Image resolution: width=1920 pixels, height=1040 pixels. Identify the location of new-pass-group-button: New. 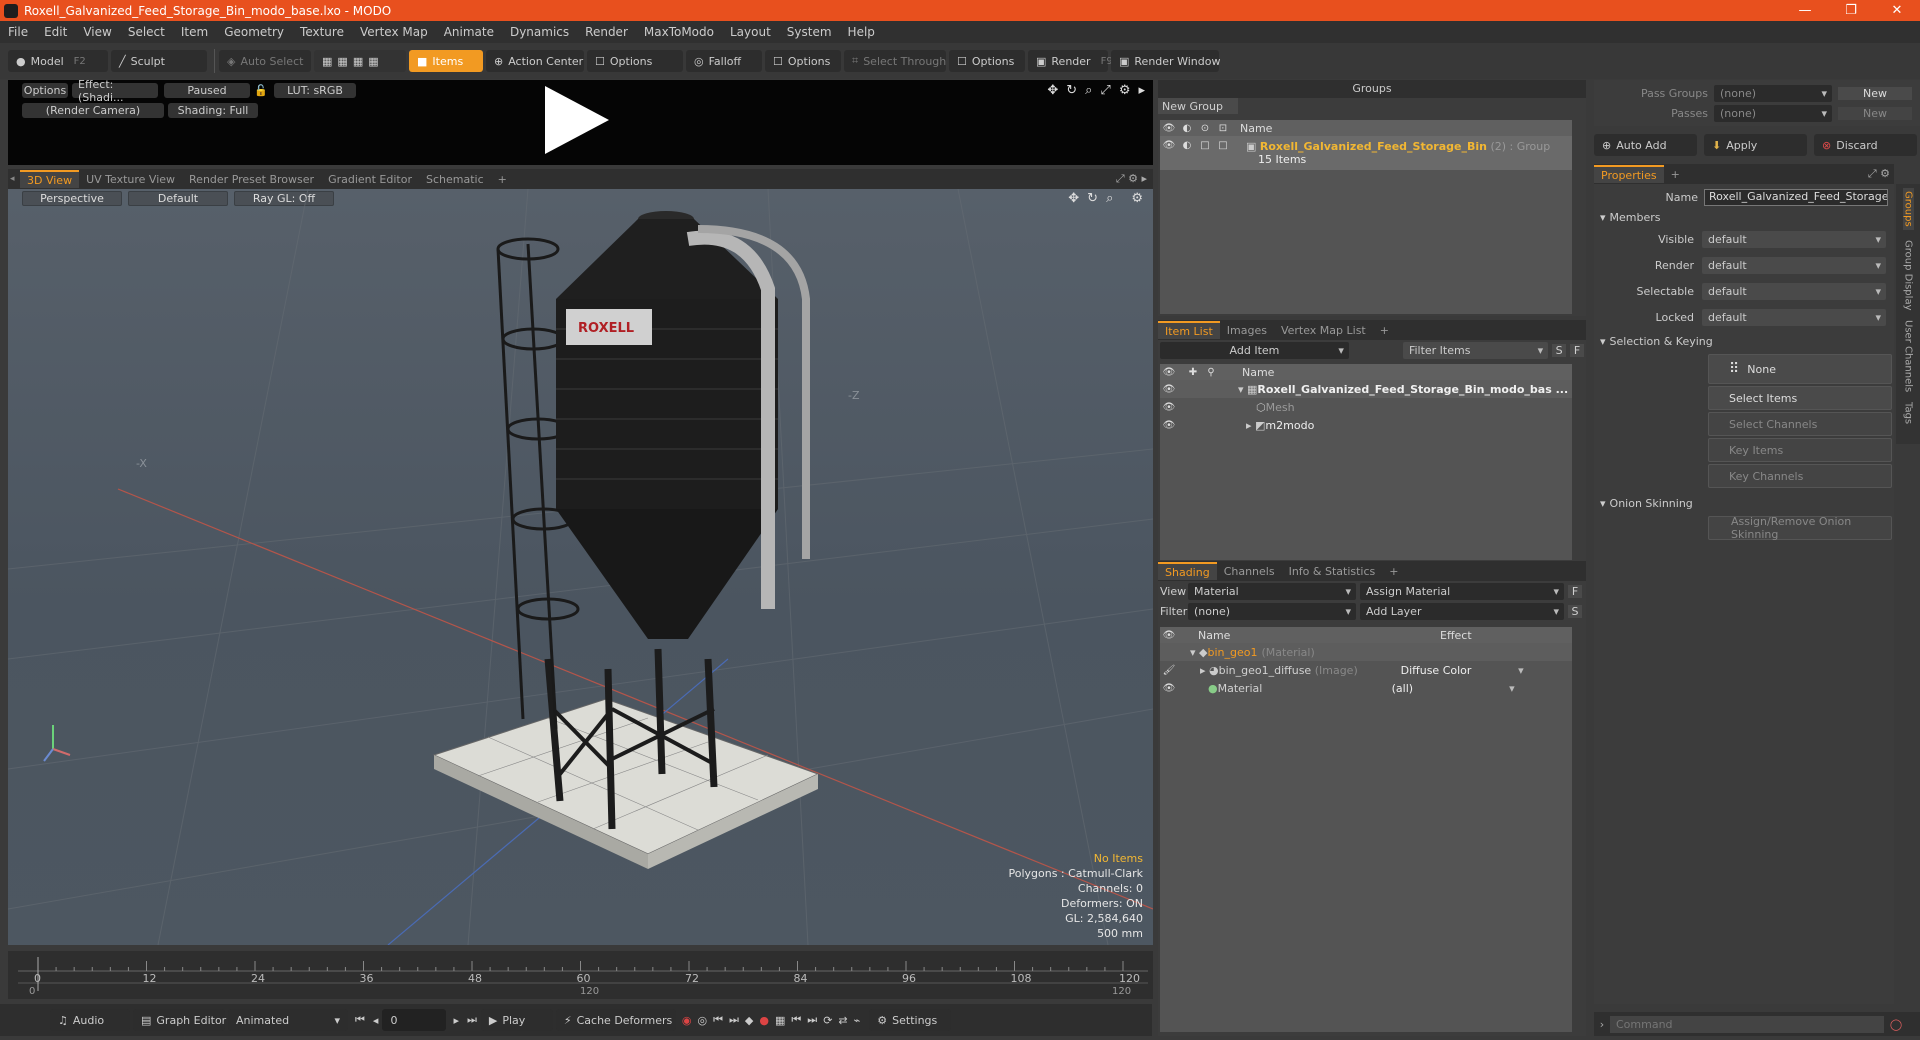
(1875, 93).